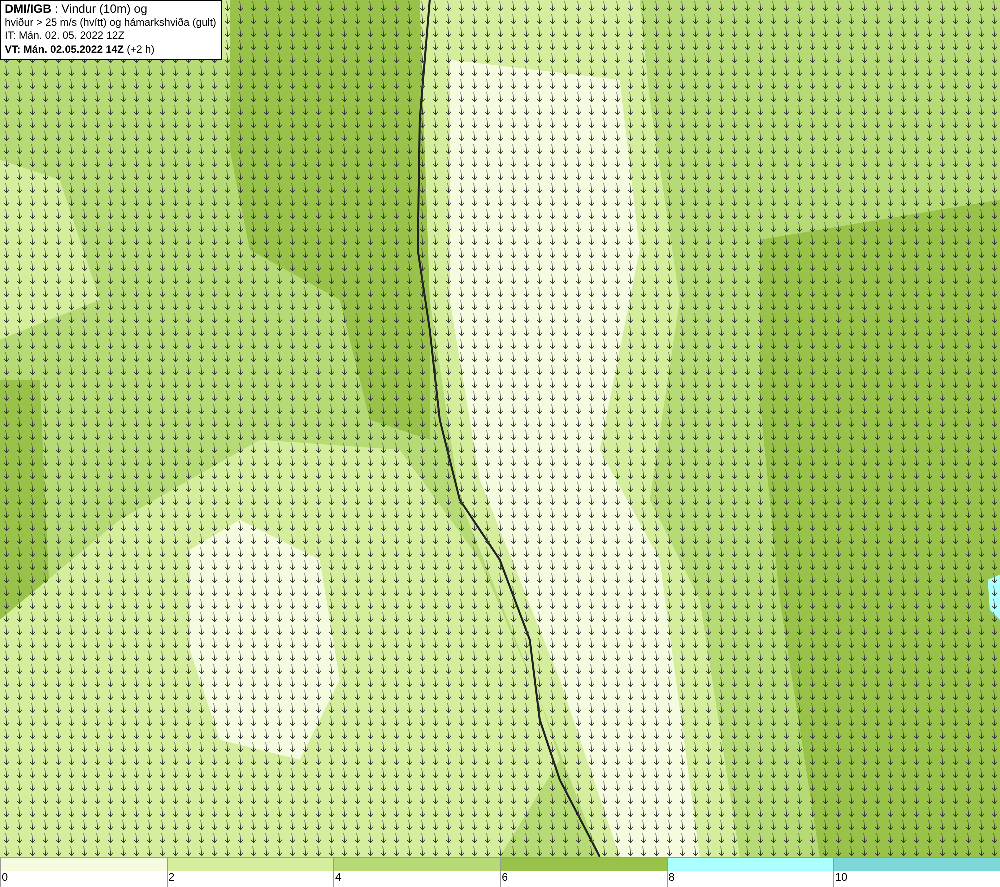 The height and width of the screenshot is (887, 1000). I want to click on header-line: IT: Mán. 02. 05. 2022 12Z, so click(65, 37).